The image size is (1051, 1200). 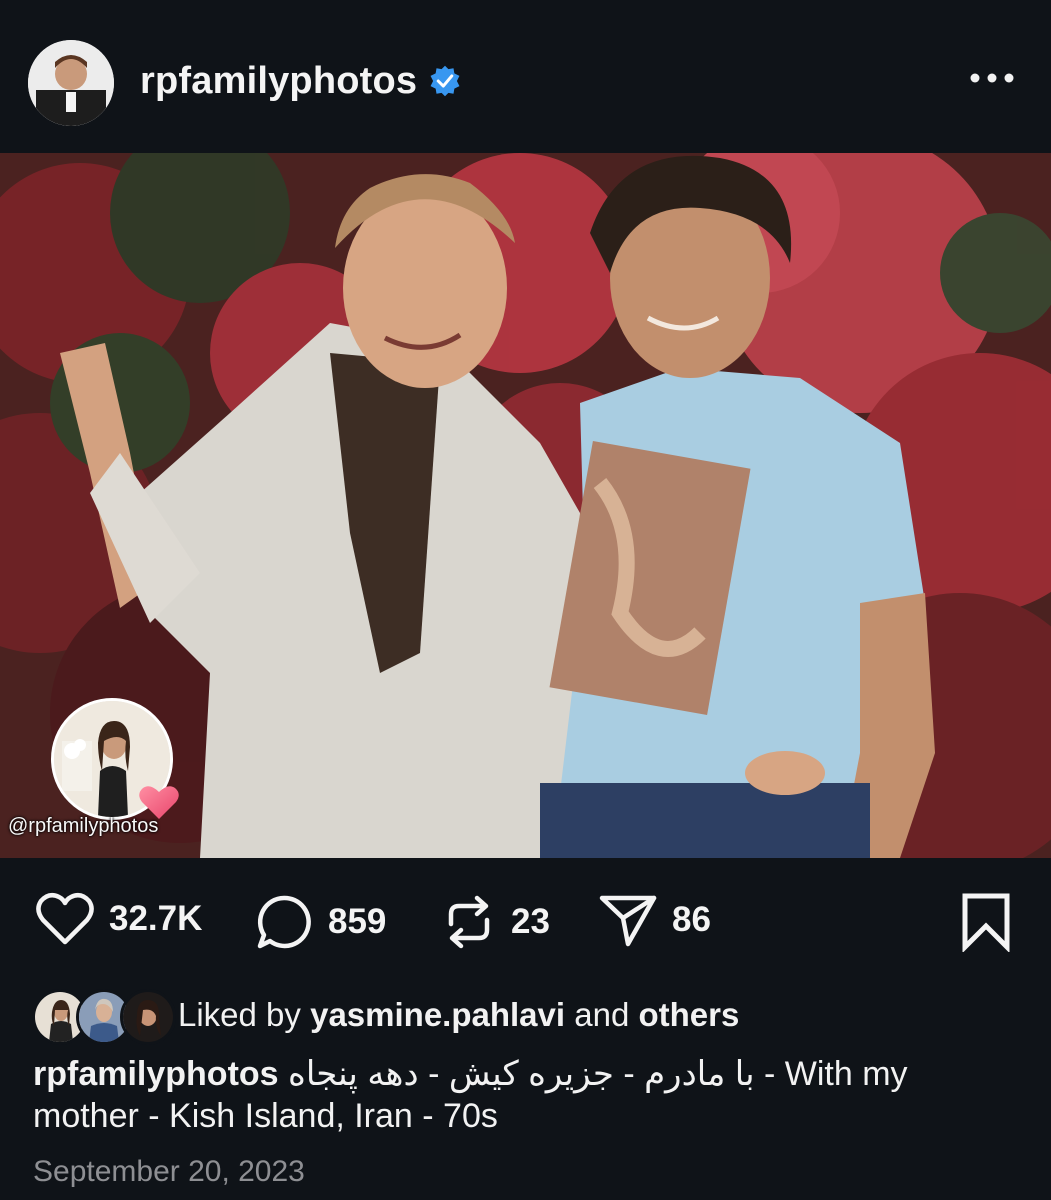 What do you see at coordinates (83, 826) in the screenshot?
I see `photo-watermark: @rpfamilyphotos` at bounding box center [83, 826].